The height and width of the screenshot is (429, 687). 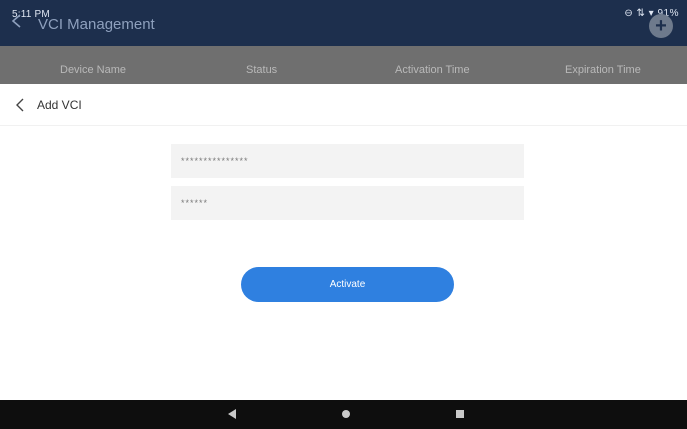 What do you see at coordinates (232, 414) in the screenshot?
I see `nav-back-icon` at bounding box center [232, 414].